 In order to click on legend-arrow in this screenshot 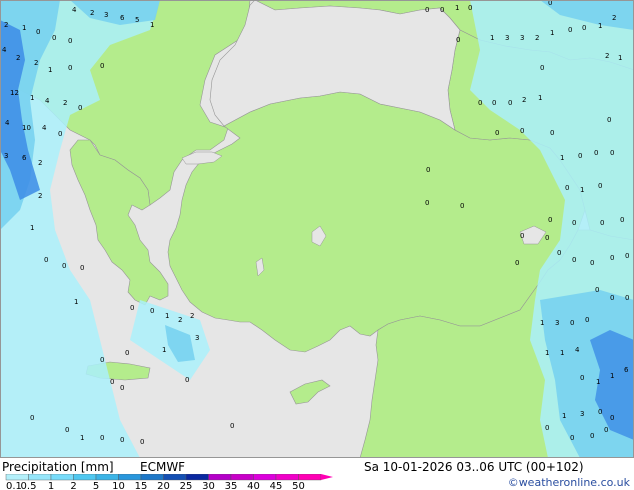, I will do `click(327, 477)`.